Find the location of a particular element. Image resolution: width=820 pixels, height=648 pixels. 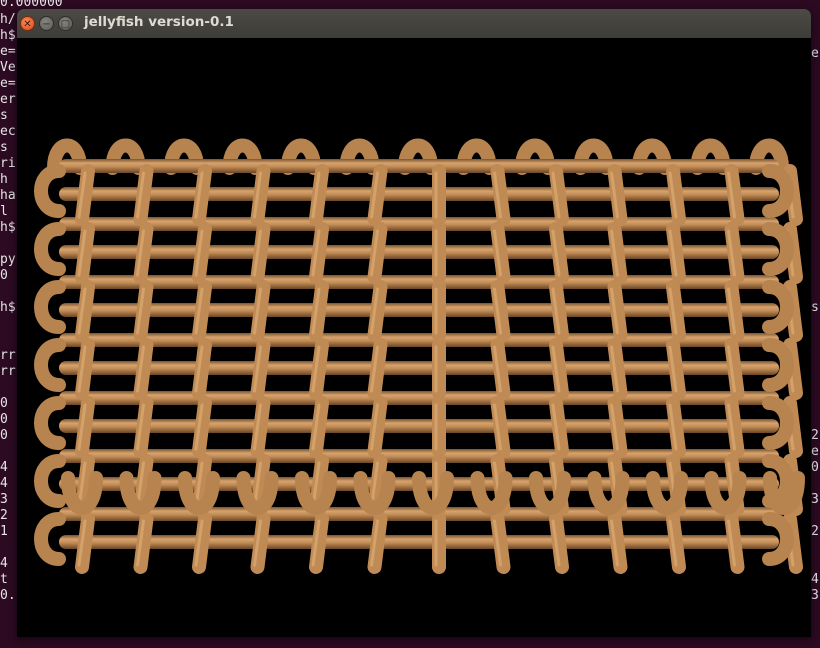

terminal-text: h is located at coordinates (4, 179).